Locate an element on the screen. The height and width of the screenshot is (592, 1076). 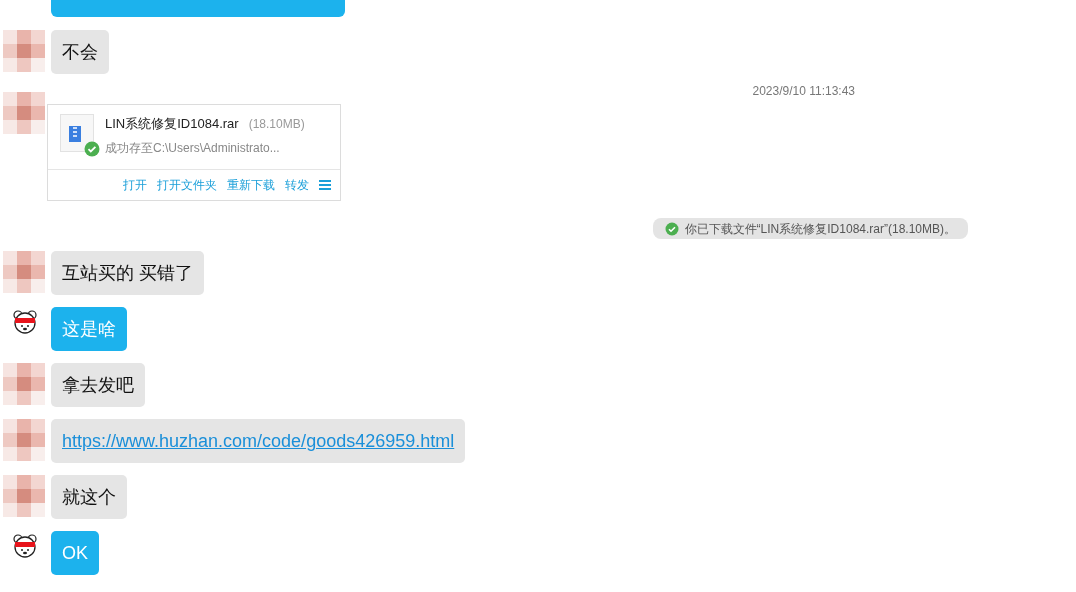
notice-text: 你已下载文件“LIN系统修复ID1084.rar”(18.10MB)。 is located at coordinates (820, 229).